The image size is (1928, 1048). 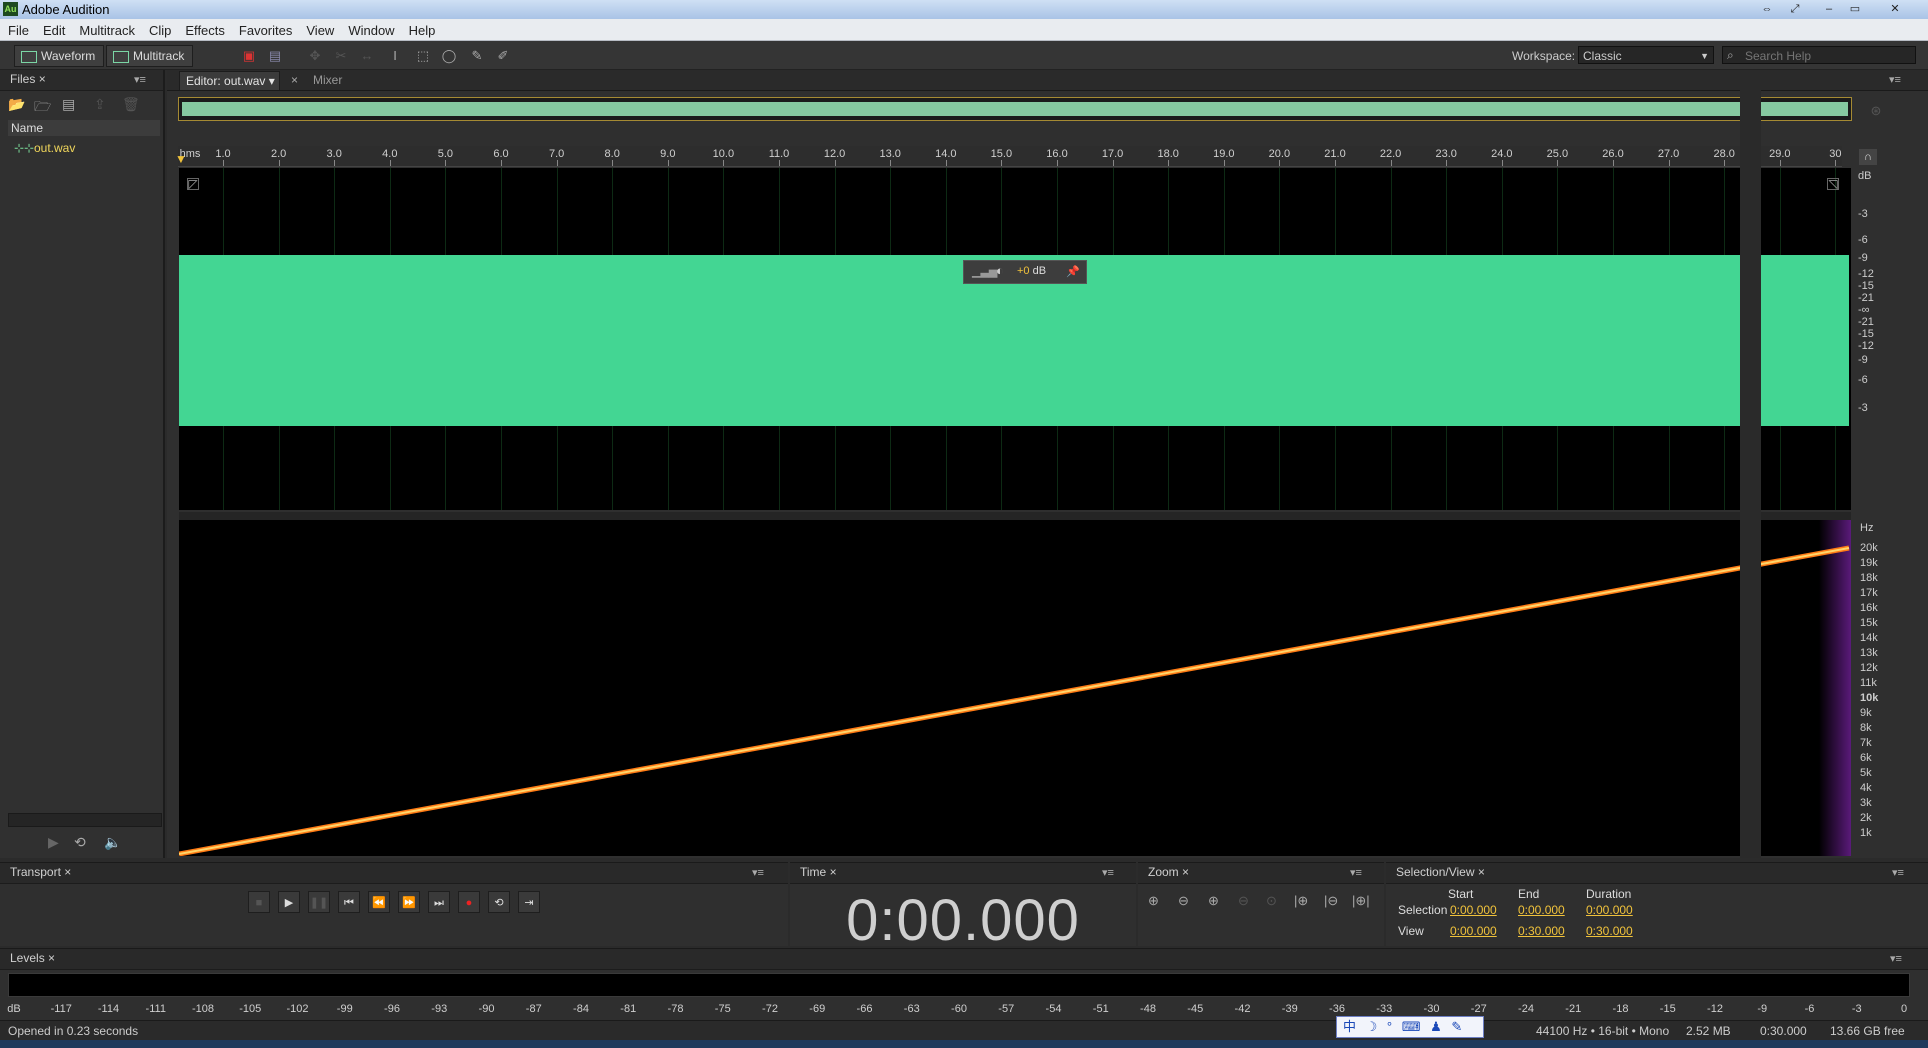 I want to click on hud-gain-value: +0, so click(x=1023, y=271).